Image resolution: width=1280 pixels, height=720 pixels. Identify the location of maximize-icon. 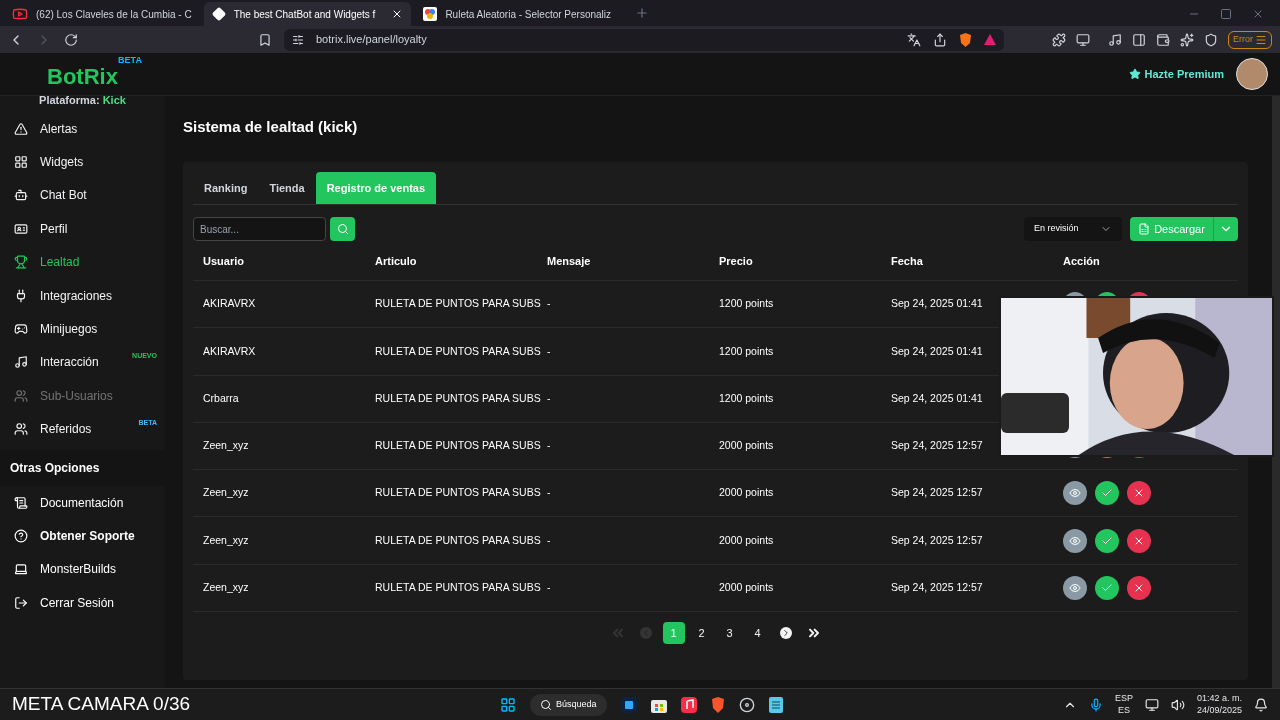
(1226, 14).